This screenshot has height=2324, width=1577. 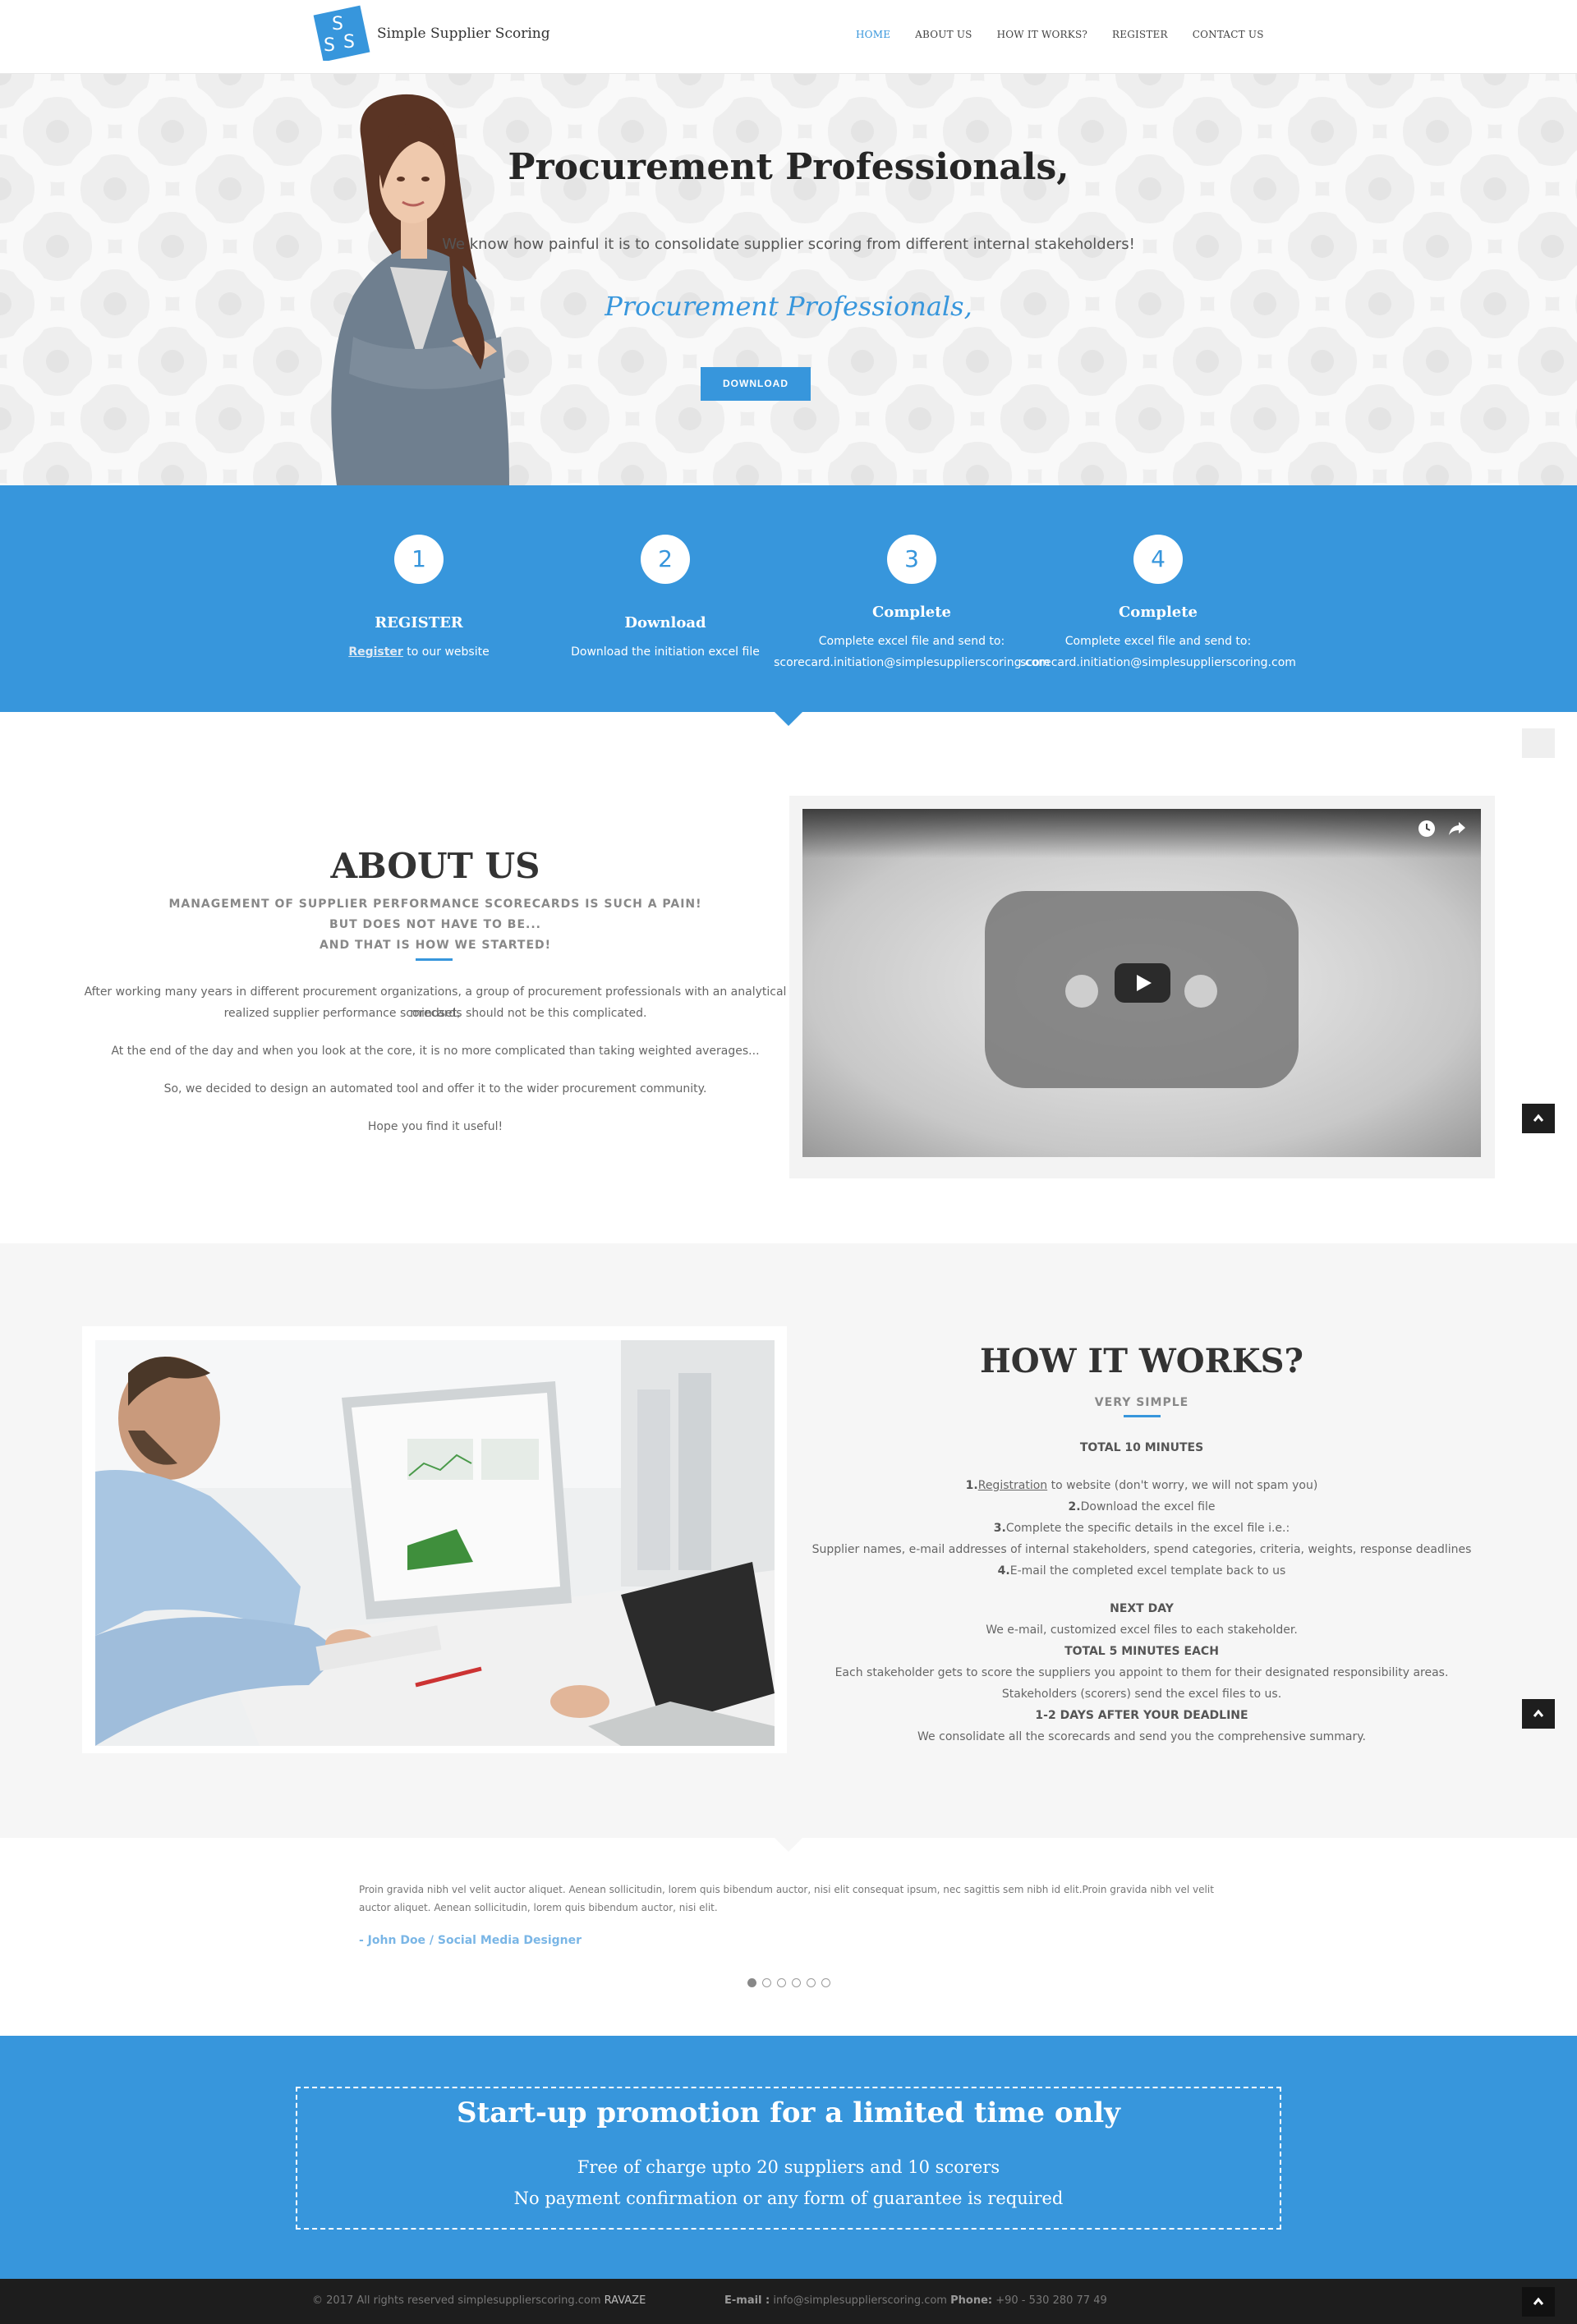 I want to click on how-next-day: NEXT DAY, so click(x=1142, y=1608).